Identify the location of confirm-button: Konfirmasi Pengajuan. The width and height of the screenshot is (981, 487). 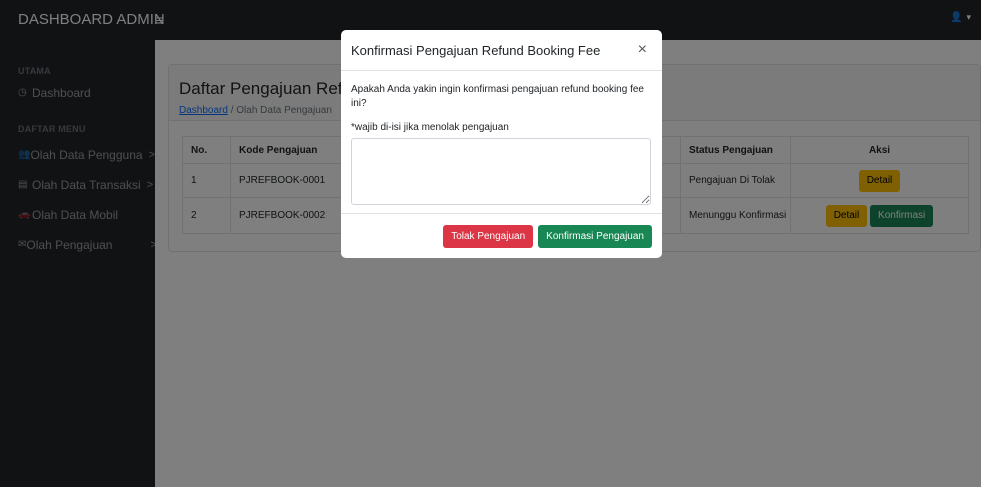
(595, 236).